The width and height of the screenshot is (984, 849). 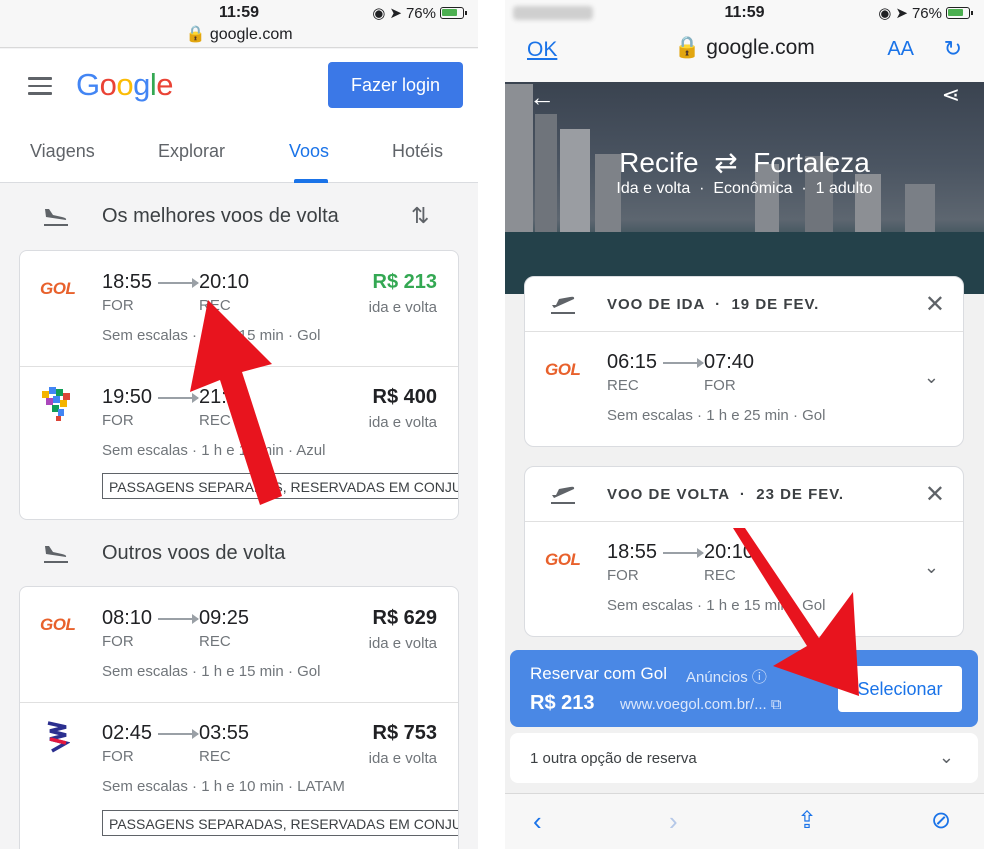 I want to click on flight-details: Sem escalas · 1 h e 10 min · LATAM, so click(x=223, y=786).